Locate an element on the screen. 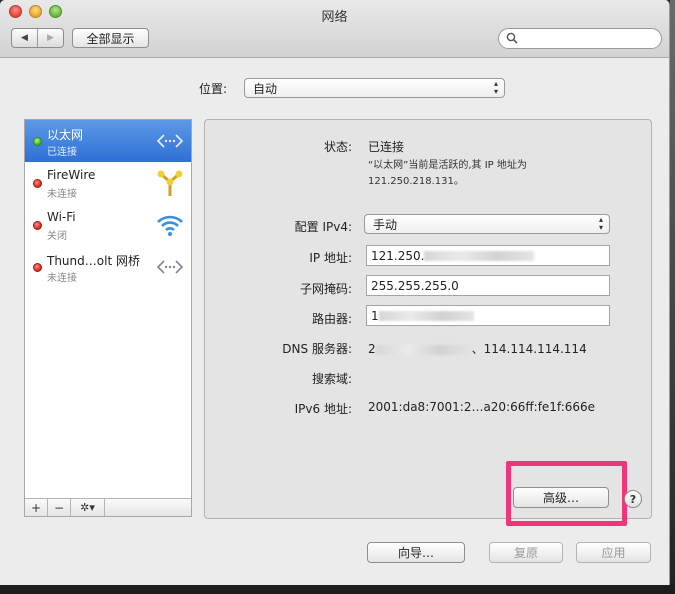  config-ipv4-value: 手动 is located at coordinates (385, 224).